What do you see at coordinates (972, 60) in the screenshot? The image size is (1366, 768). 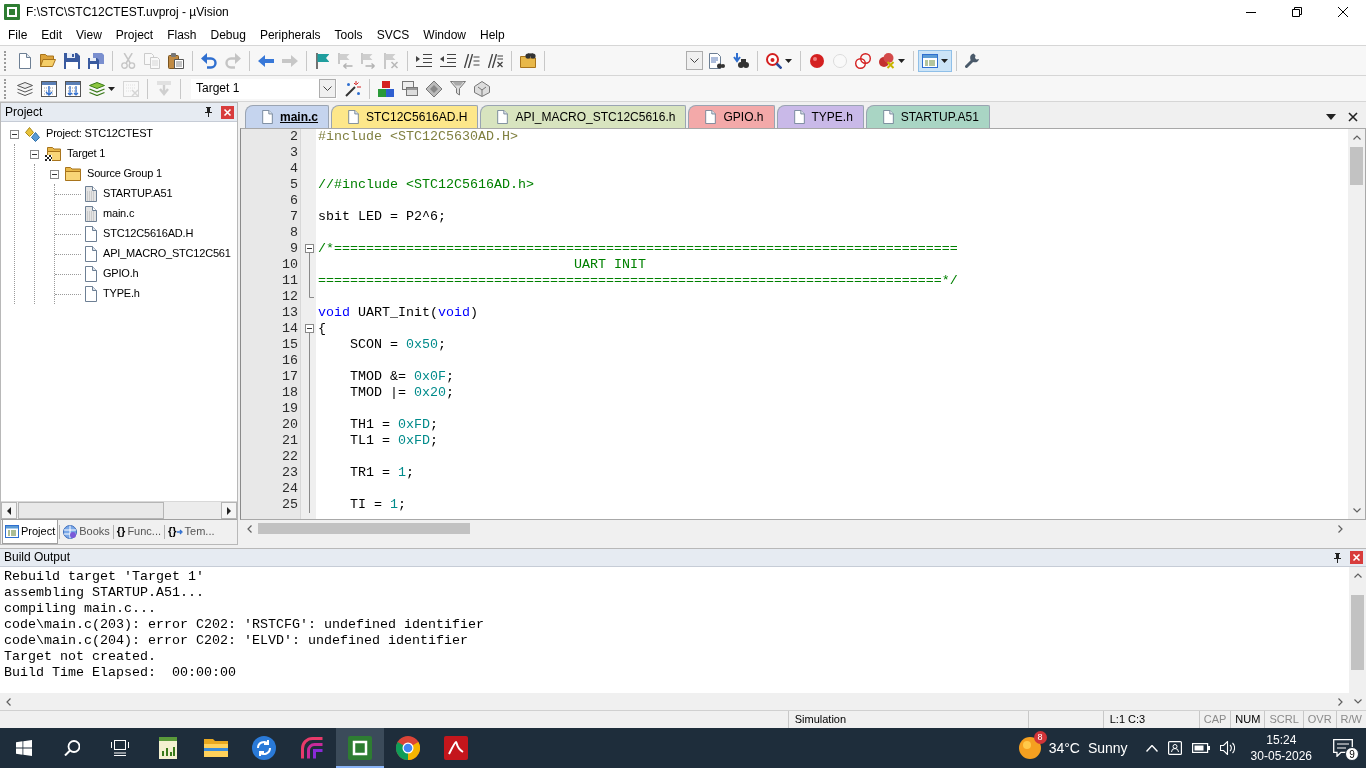 I see `wrench-icon` at bounding box center [972, 60].